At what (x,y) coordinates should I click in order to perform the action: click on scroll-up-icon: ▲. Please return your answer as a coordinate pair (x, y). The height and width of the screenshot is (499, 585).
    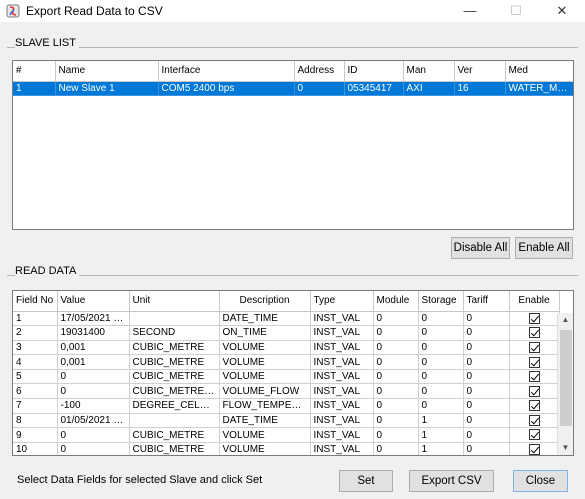
    Looking at the image, I should click on (565, 320).